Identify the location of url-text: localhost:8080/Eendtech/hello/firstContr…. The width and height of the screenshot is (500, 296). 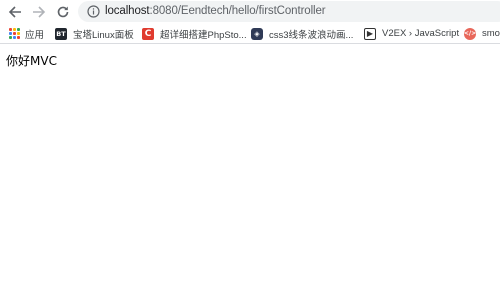
(215, 11).